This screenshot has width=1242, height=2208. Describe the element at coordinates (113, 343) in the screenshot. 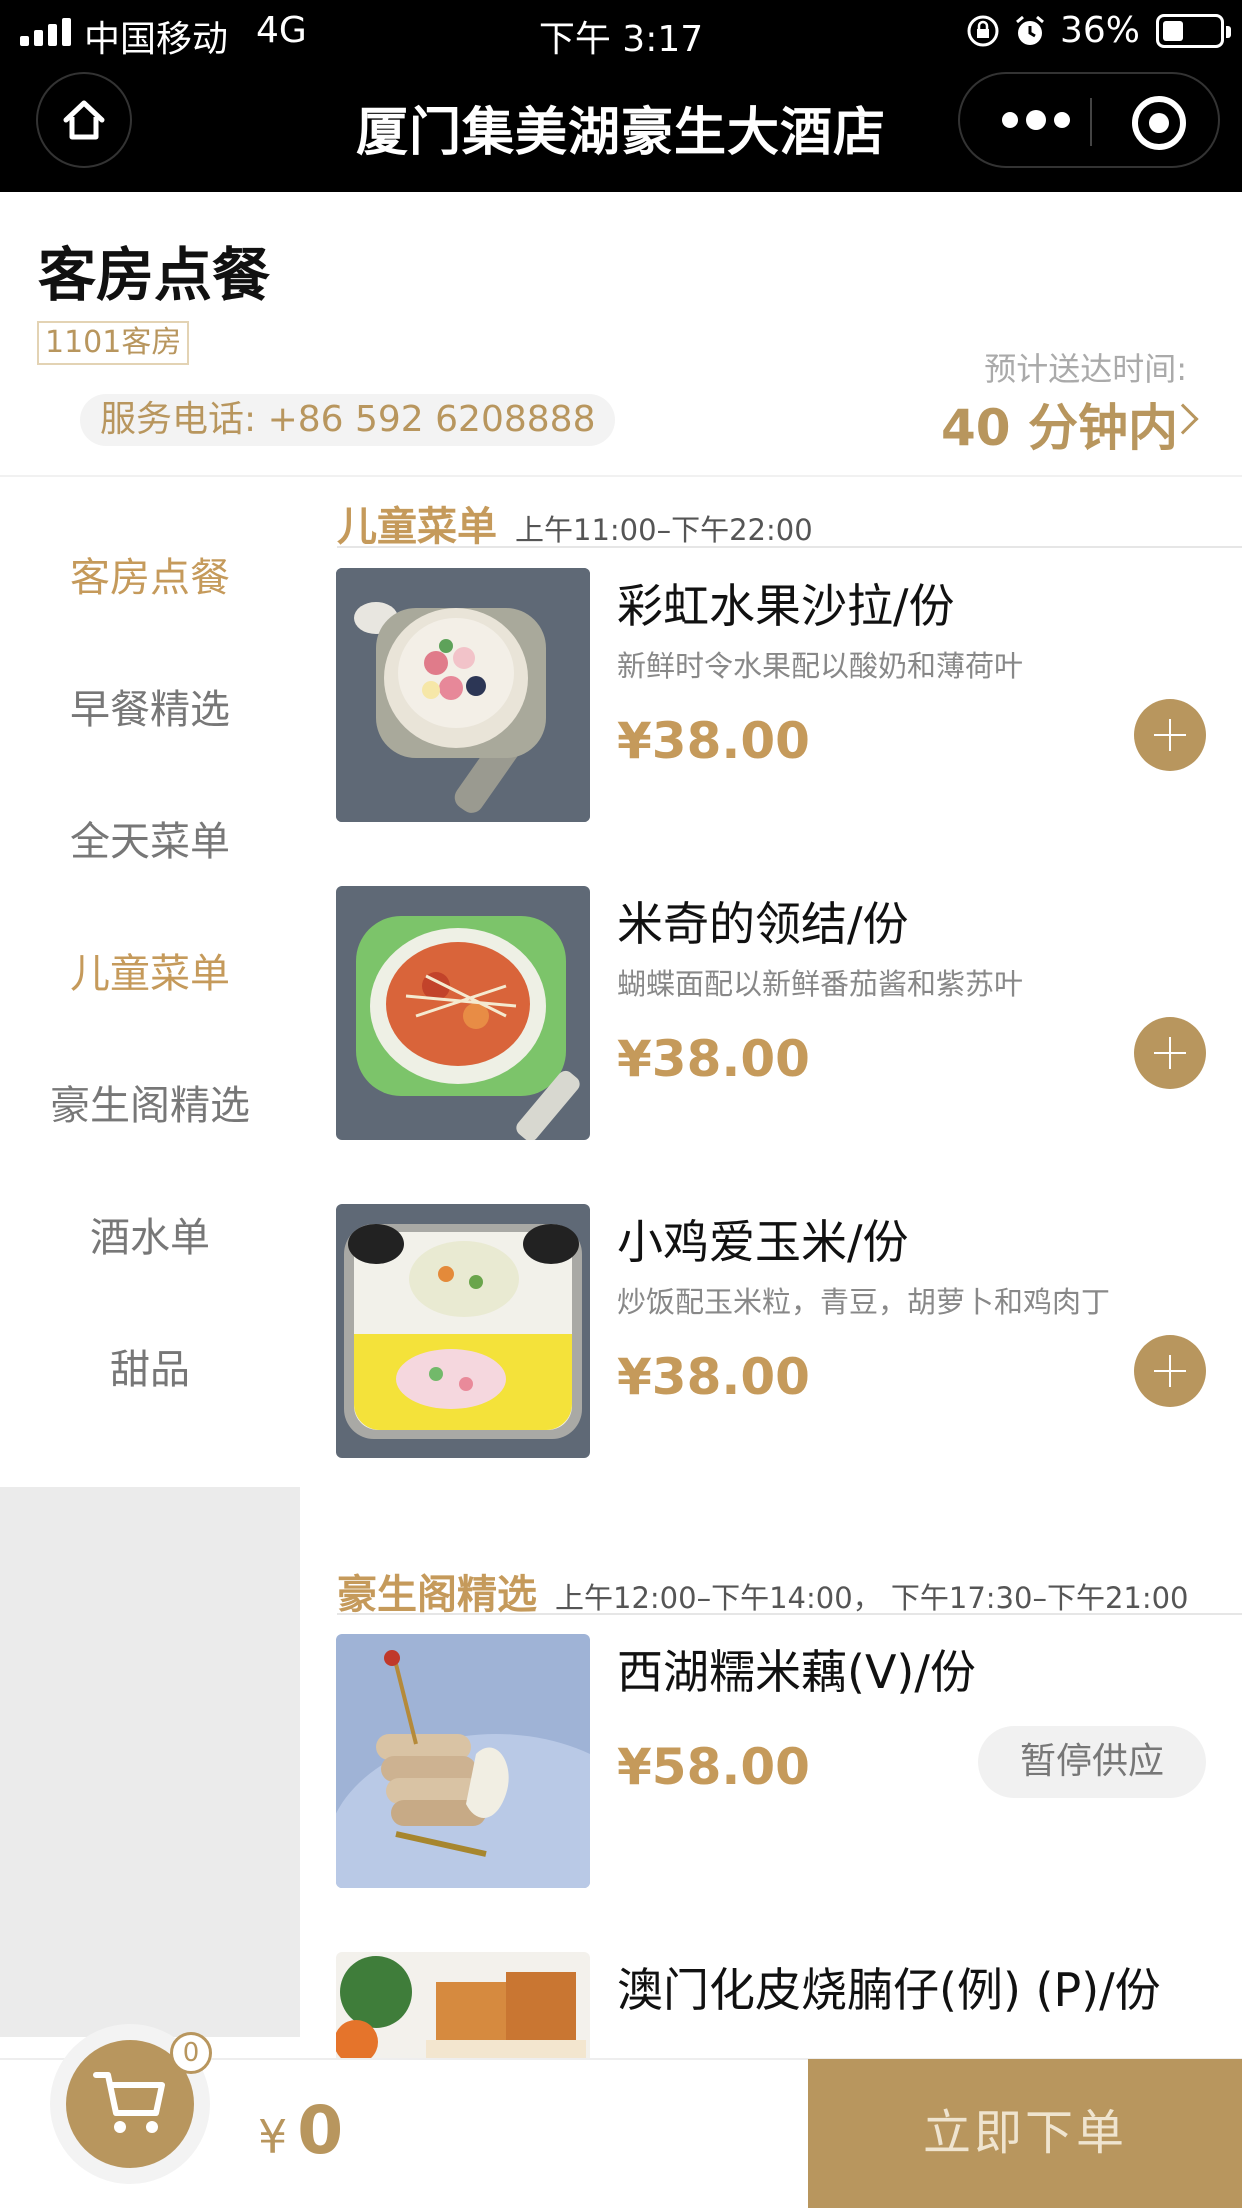

I see `room-tag: 1101客房` at that location.